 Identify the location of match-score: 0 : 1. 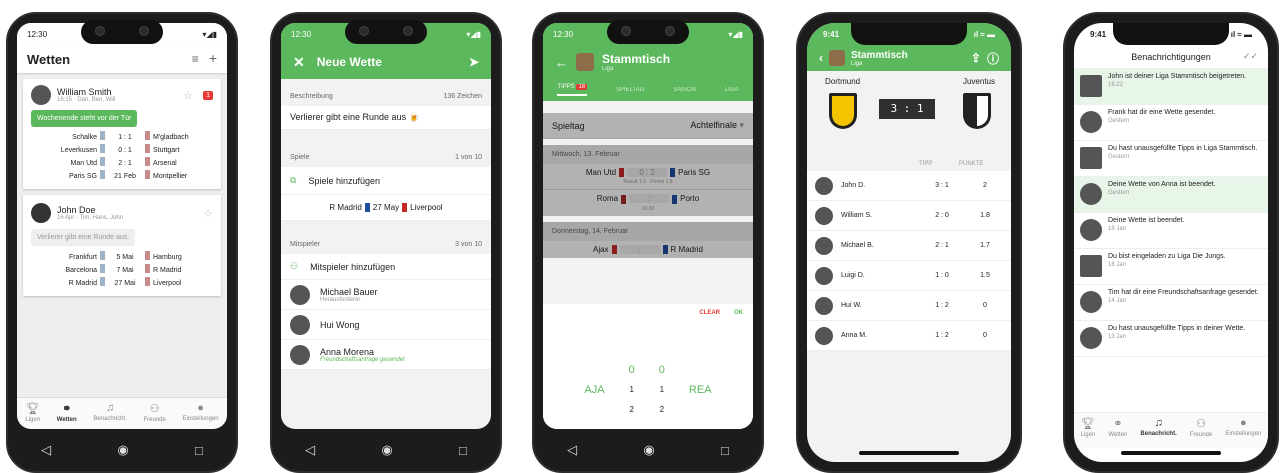
(125, 150).